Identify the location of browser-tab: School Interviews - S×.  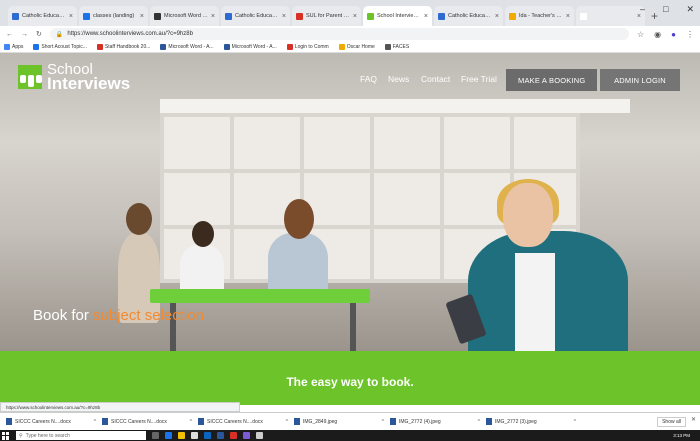
(397, 16).